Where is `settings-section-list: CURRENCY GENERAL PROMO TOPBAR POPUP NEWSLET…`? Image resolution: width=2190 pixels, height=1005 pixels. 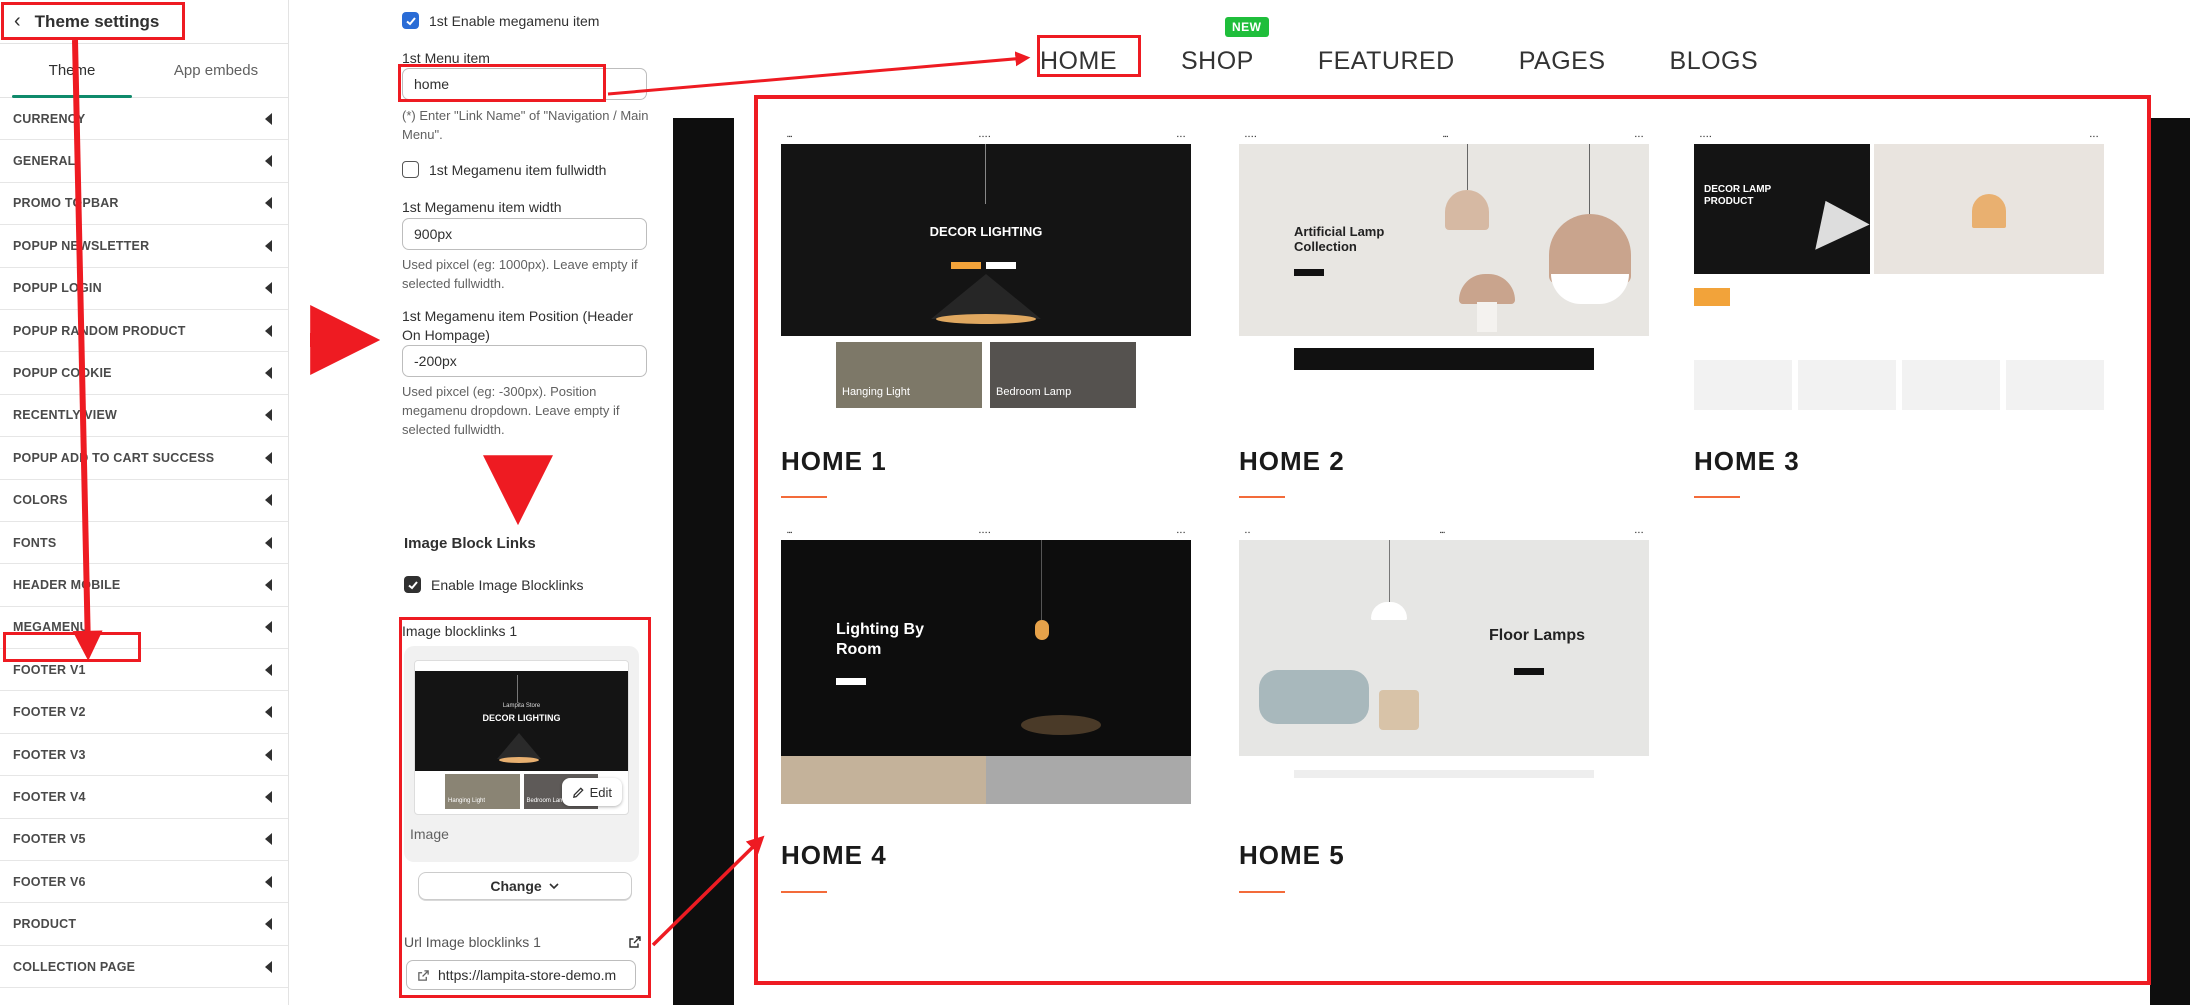 settings-section-list: CURRENCY GENERAL PROMO TOPBAR POPUP NEWSLET… is located at coordinates (144, 543).